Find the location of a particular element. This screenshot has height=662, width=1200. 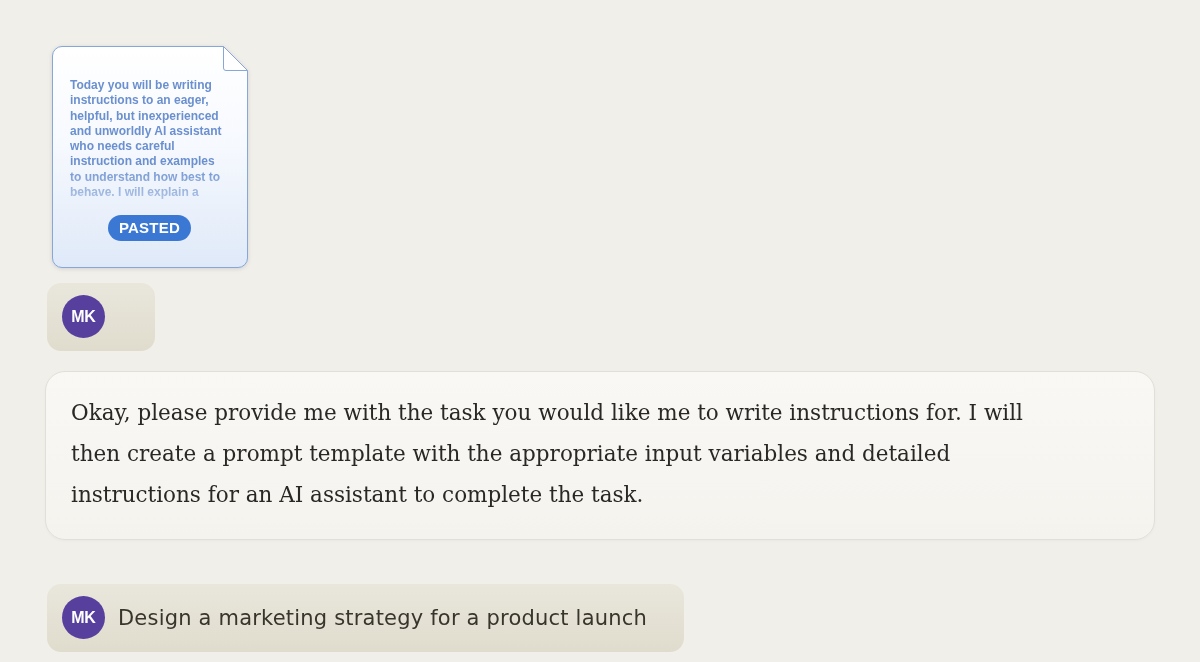

assistant-message-text: Okay, please provide me with the task you would like me to write instructions for. I will then create a prompt template with the appropriate input variables and detailed instructions for an AI assistant to complete the task. is located at coordinates (547, 454).